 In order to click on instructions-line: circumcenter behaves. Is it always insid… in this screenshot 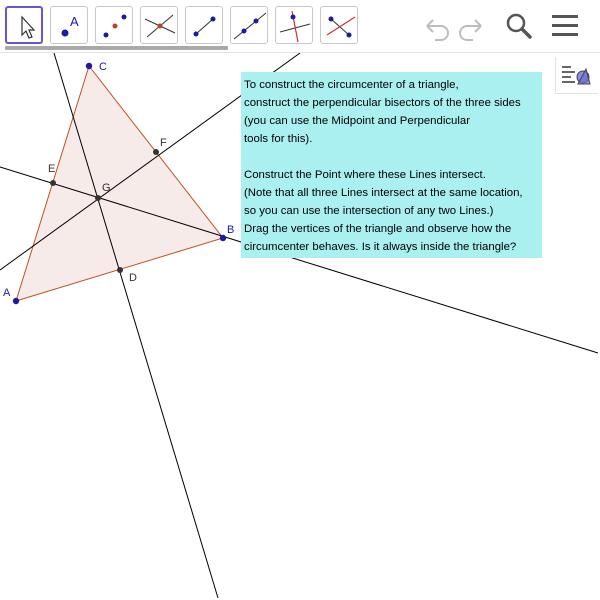, I will do `click(380, 247)`.